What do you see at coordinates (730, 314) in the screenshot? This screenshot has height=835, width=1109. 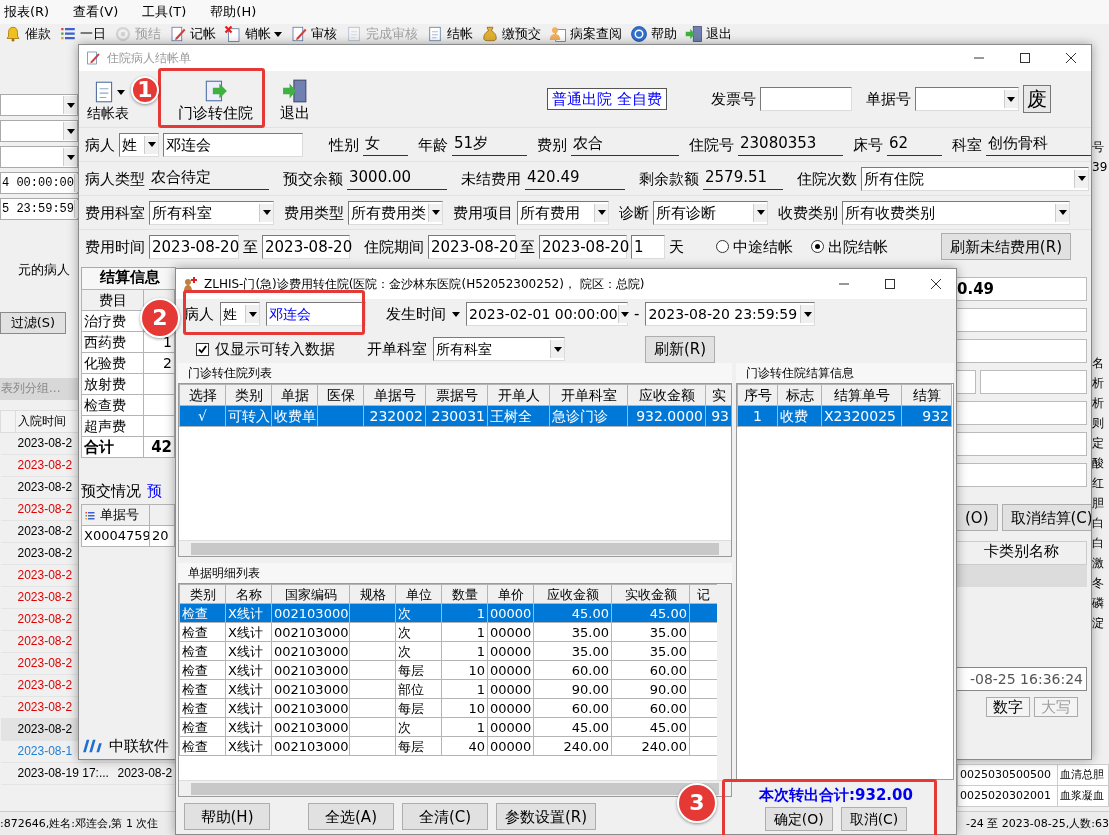 I see `datetime-field: 2023-08-20 23:59:59` at bounding box center [730, 314].